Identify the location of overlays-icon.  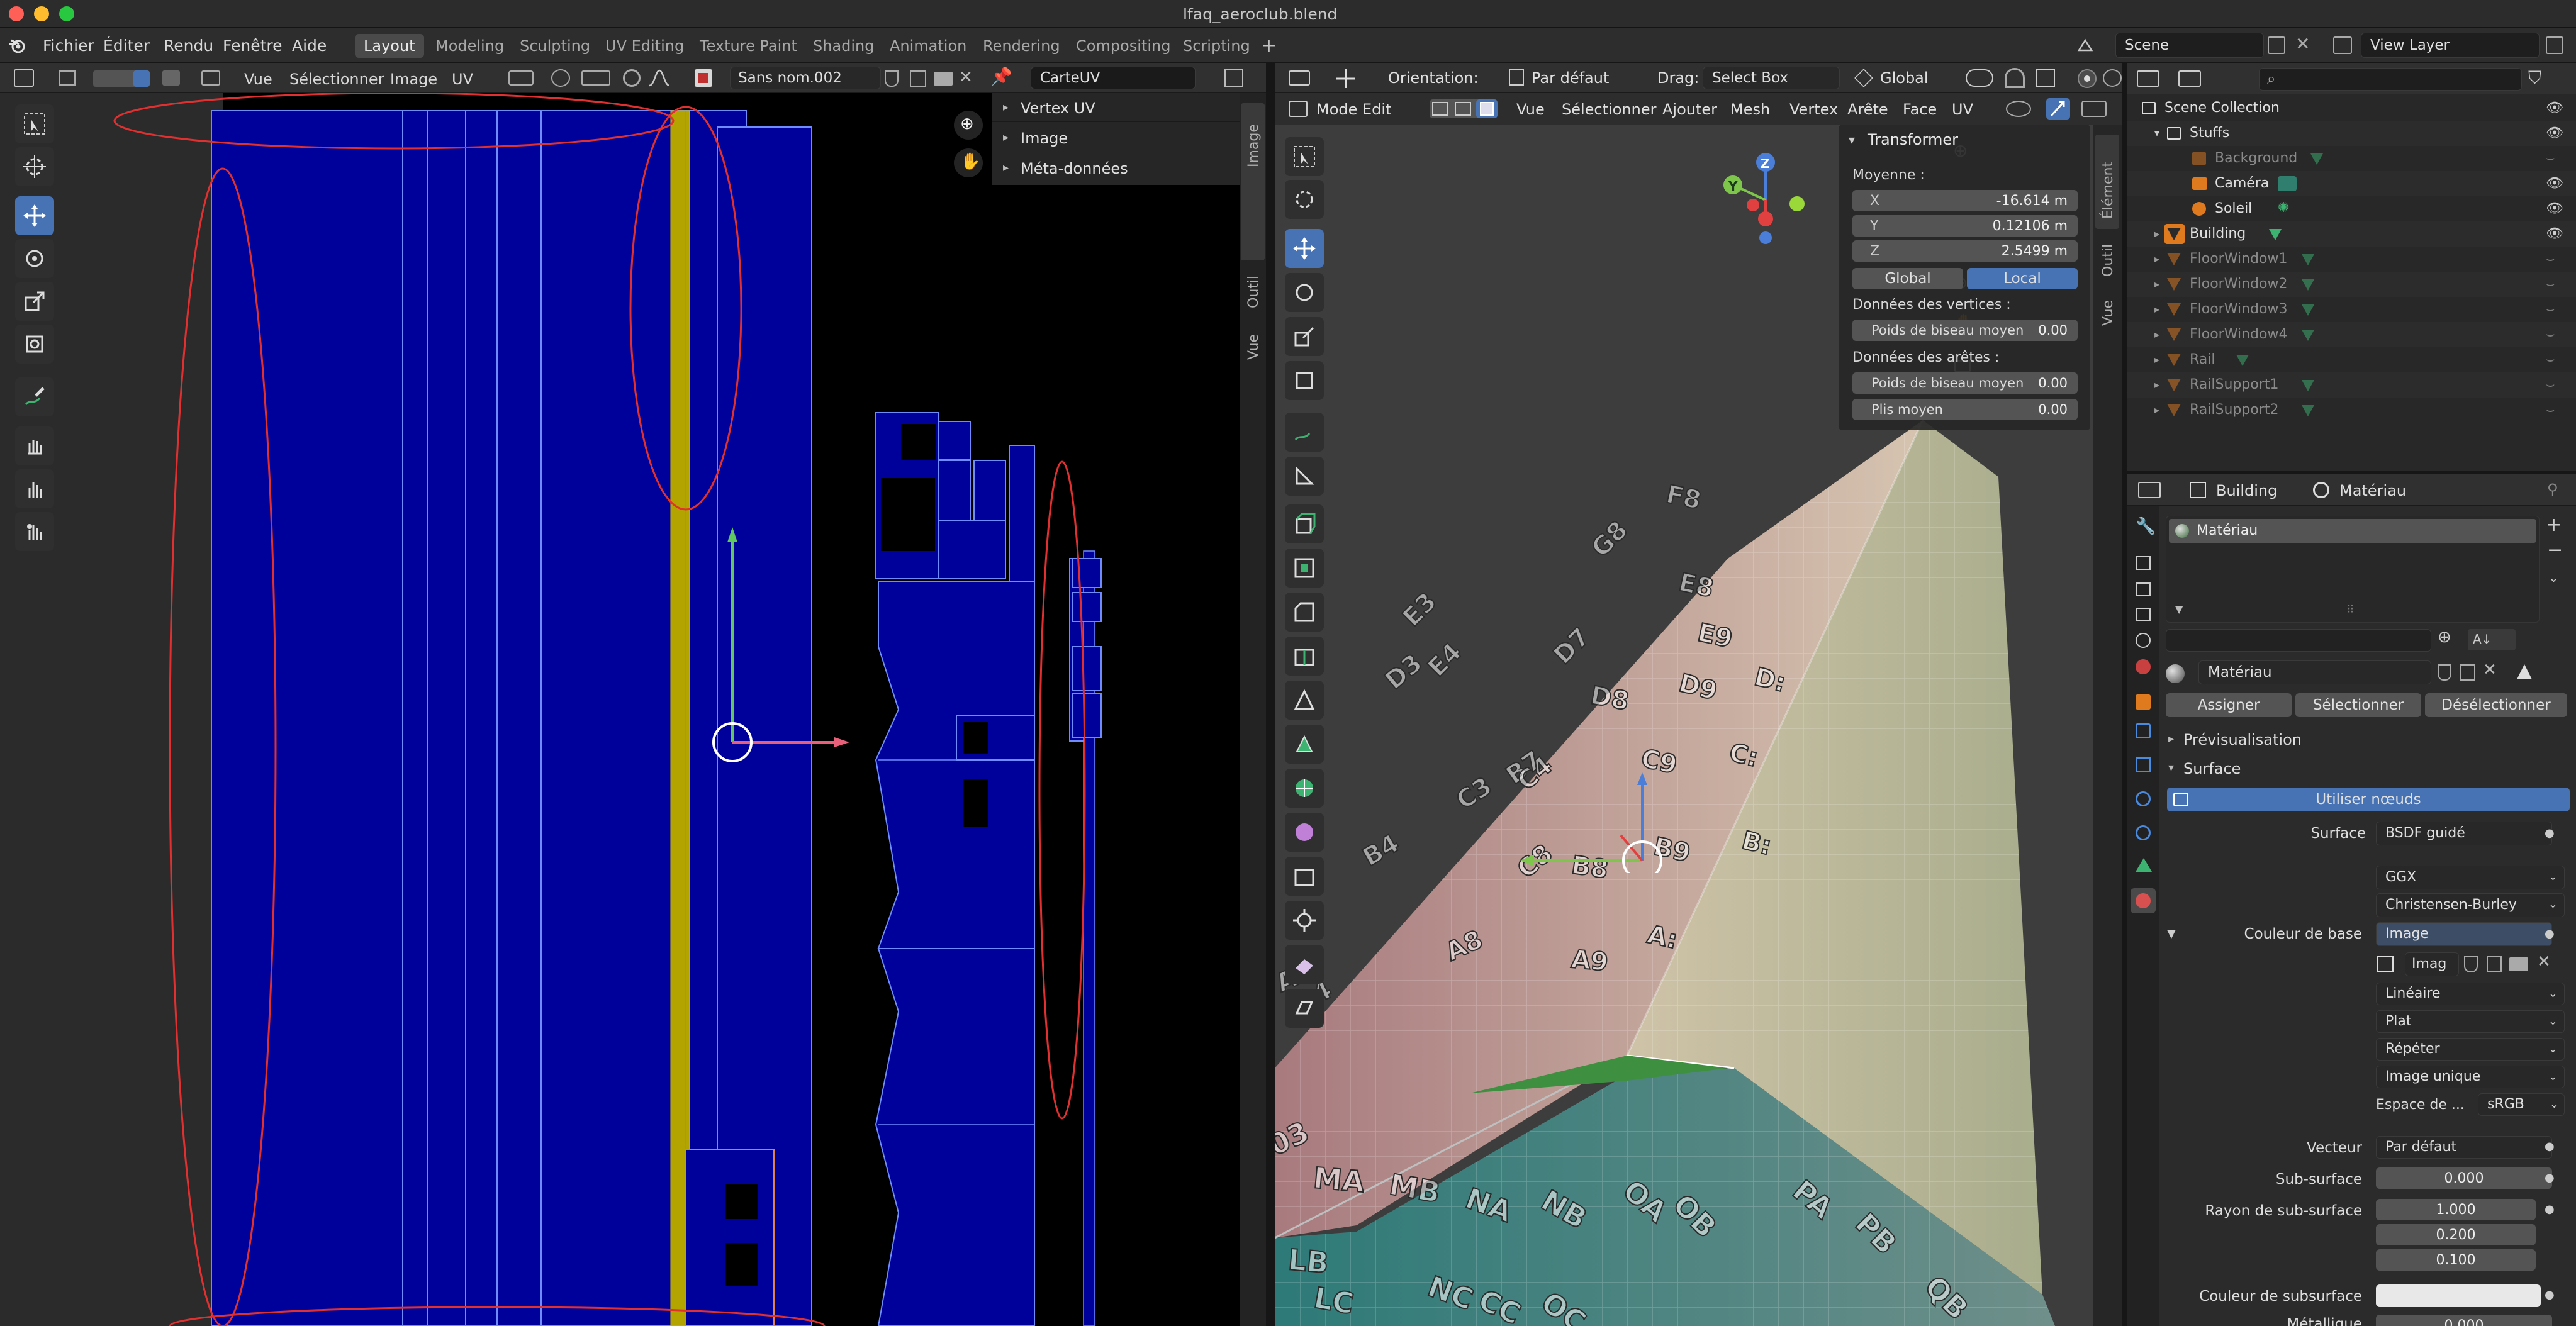
(2094, 109).